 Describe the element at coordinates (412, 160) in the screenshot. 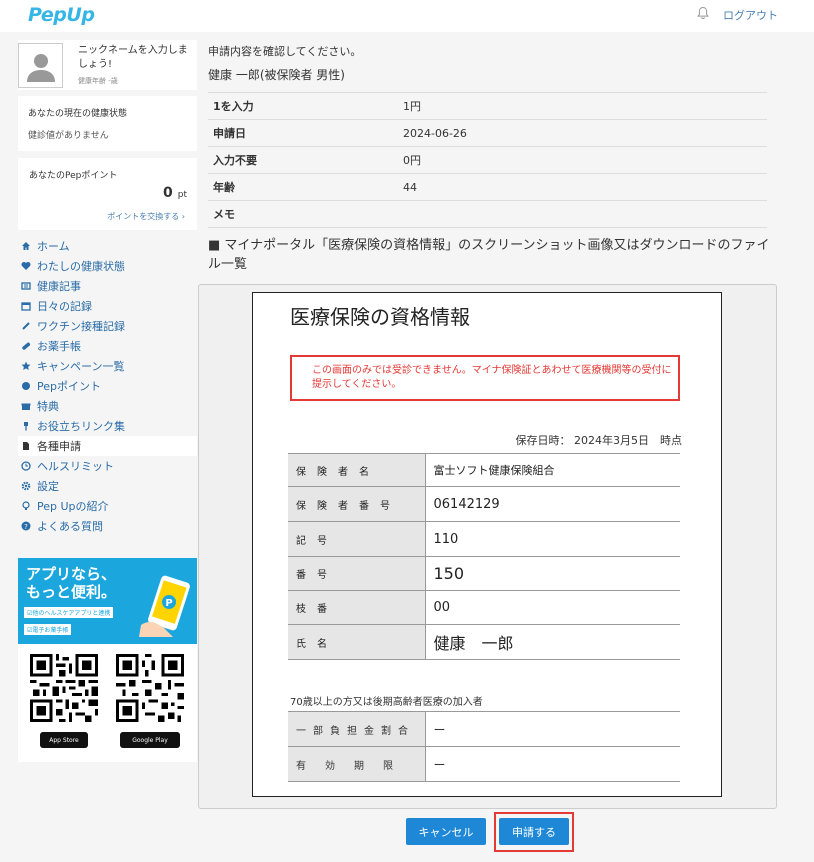

I see `row-value: 0円` at that location.